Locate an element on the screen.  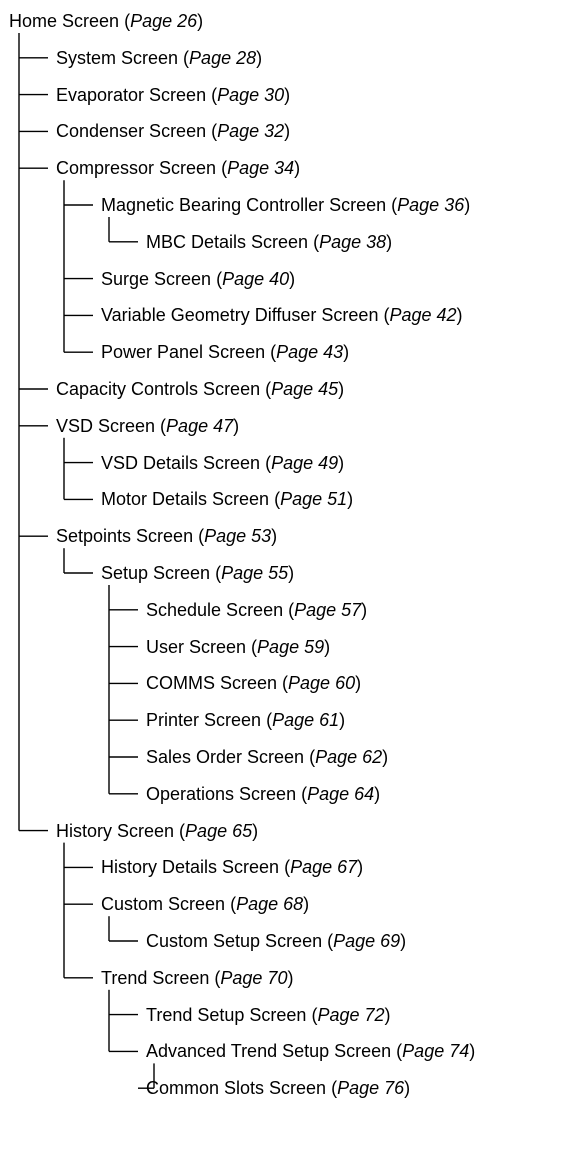
node-label: Schedule Screen is located at coordinates (215, 609).